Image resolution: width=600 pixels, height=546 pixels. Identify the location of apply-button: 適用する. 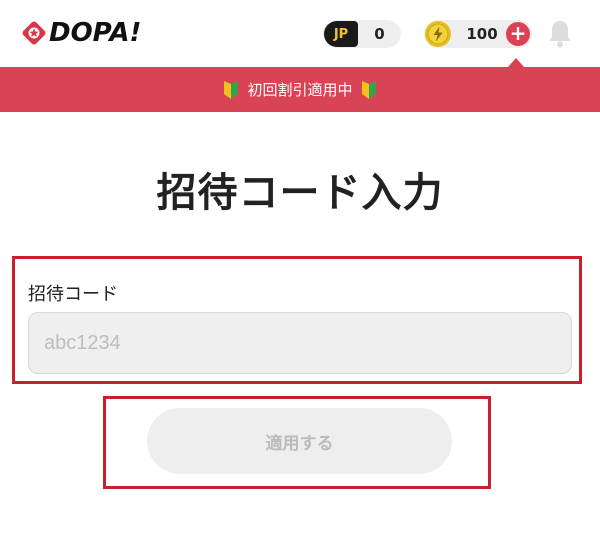
(299, 441).